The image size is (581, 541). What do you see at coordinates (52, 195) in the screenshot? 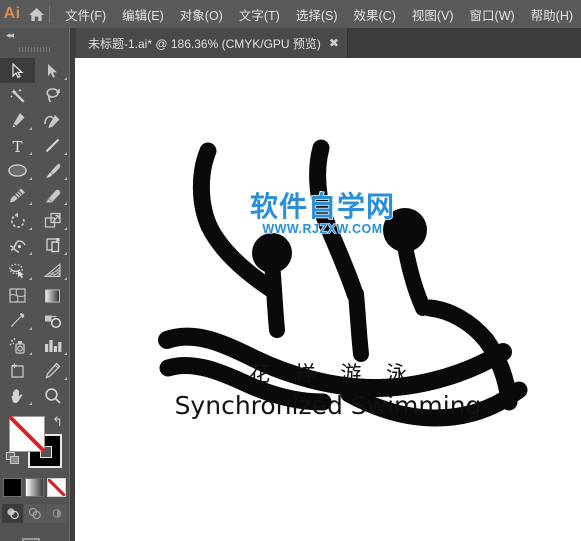
I see `eraser-tool` at bounding box center [52, 195].